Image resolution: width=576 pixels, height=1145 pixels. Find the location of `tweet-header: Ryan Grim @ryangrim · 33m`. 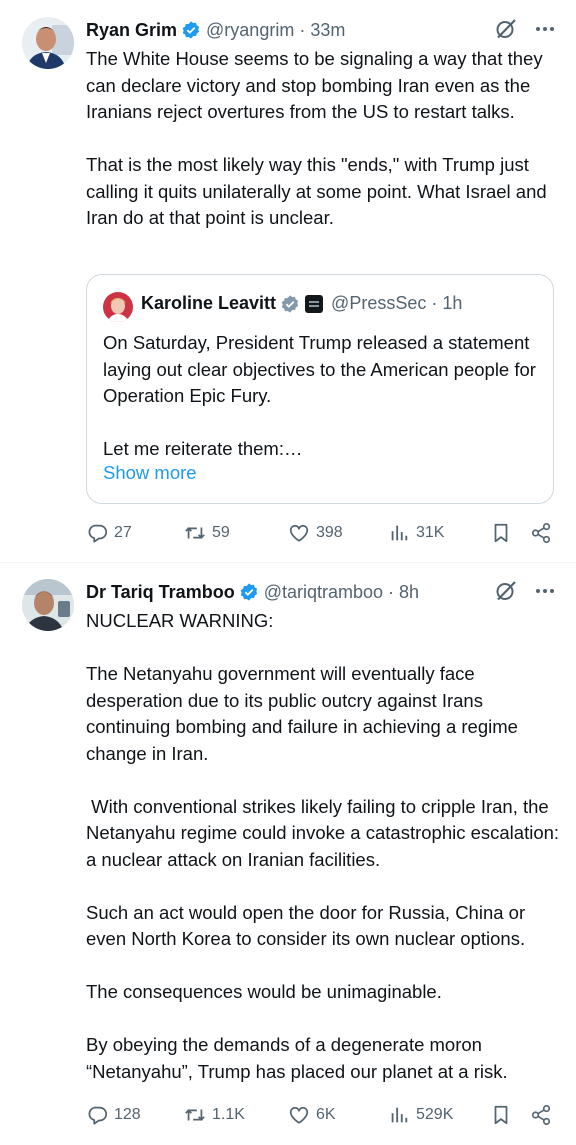

tweet-header: Ryan Grim @ryangrim · 33m is located at coordinates (321, 30).